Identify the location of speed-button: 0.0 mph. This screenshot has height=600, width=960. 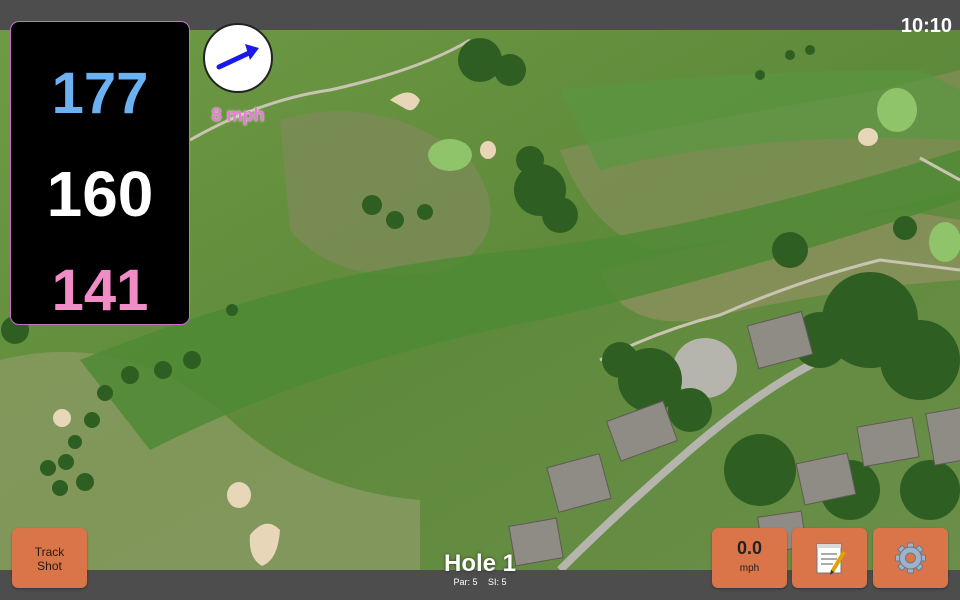
(749, 558).